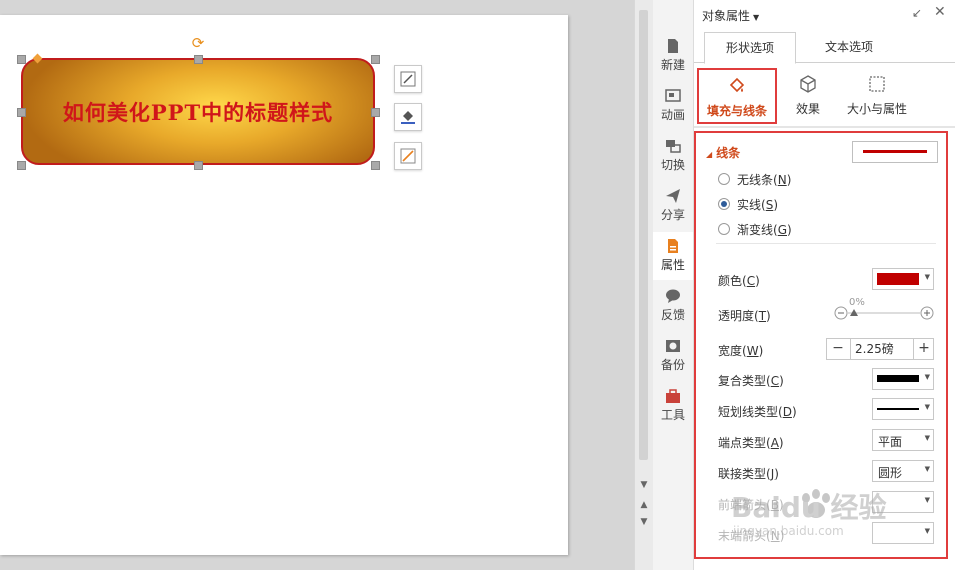 This screenshot has height=570, width=955. Describe the element at coordinates (673, 56) in the screenshot. I see `nav-item-new: 新建` at that location.